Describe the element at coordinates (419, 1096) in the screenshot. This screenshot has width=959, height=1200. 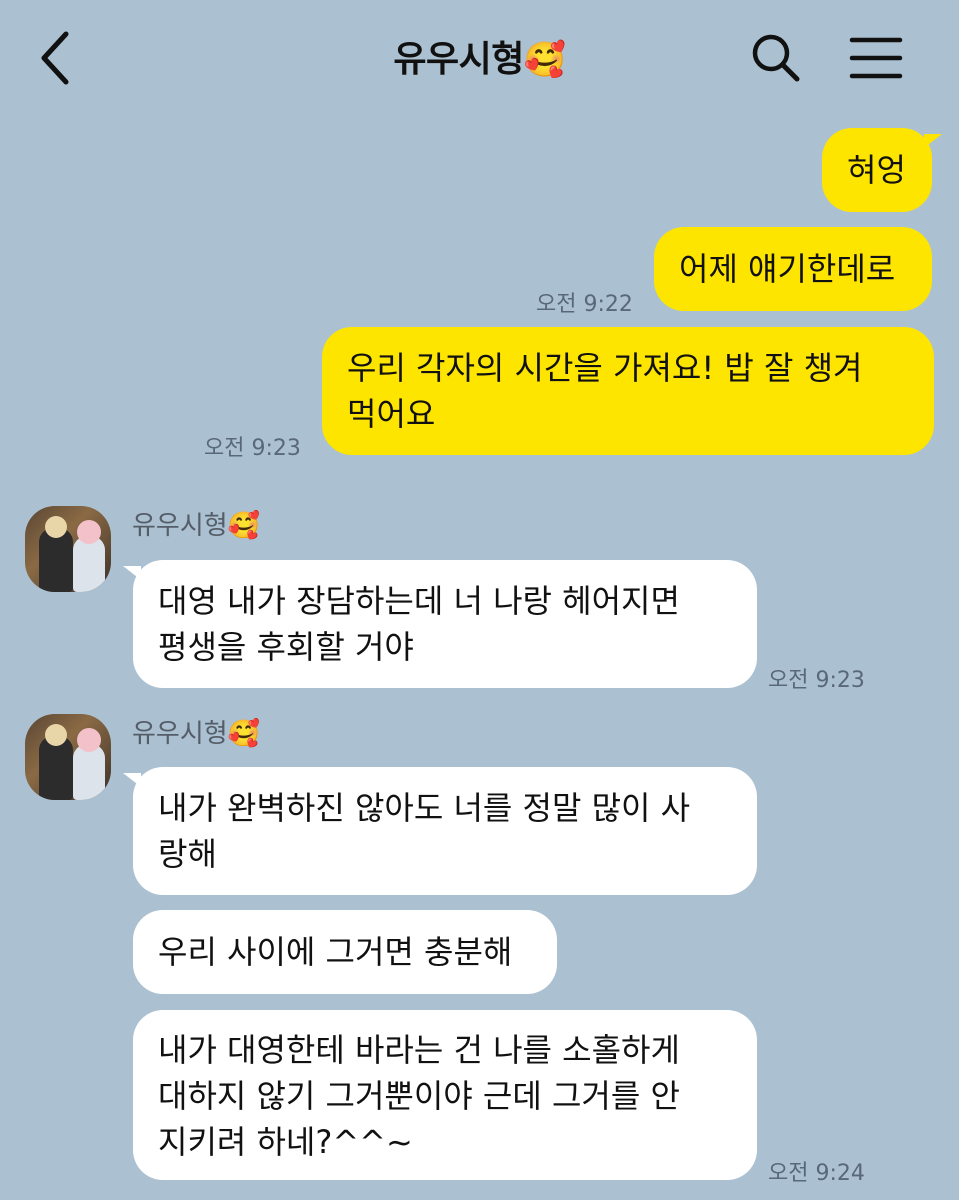
I see `message-text-line: 대하지 않기 그거뿐이야 근데 그거를 안` at that location.